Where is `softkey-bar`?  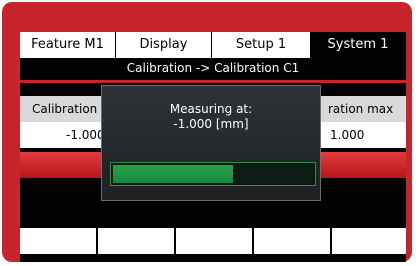
softkey-bar is located at coordinates (213, 241).